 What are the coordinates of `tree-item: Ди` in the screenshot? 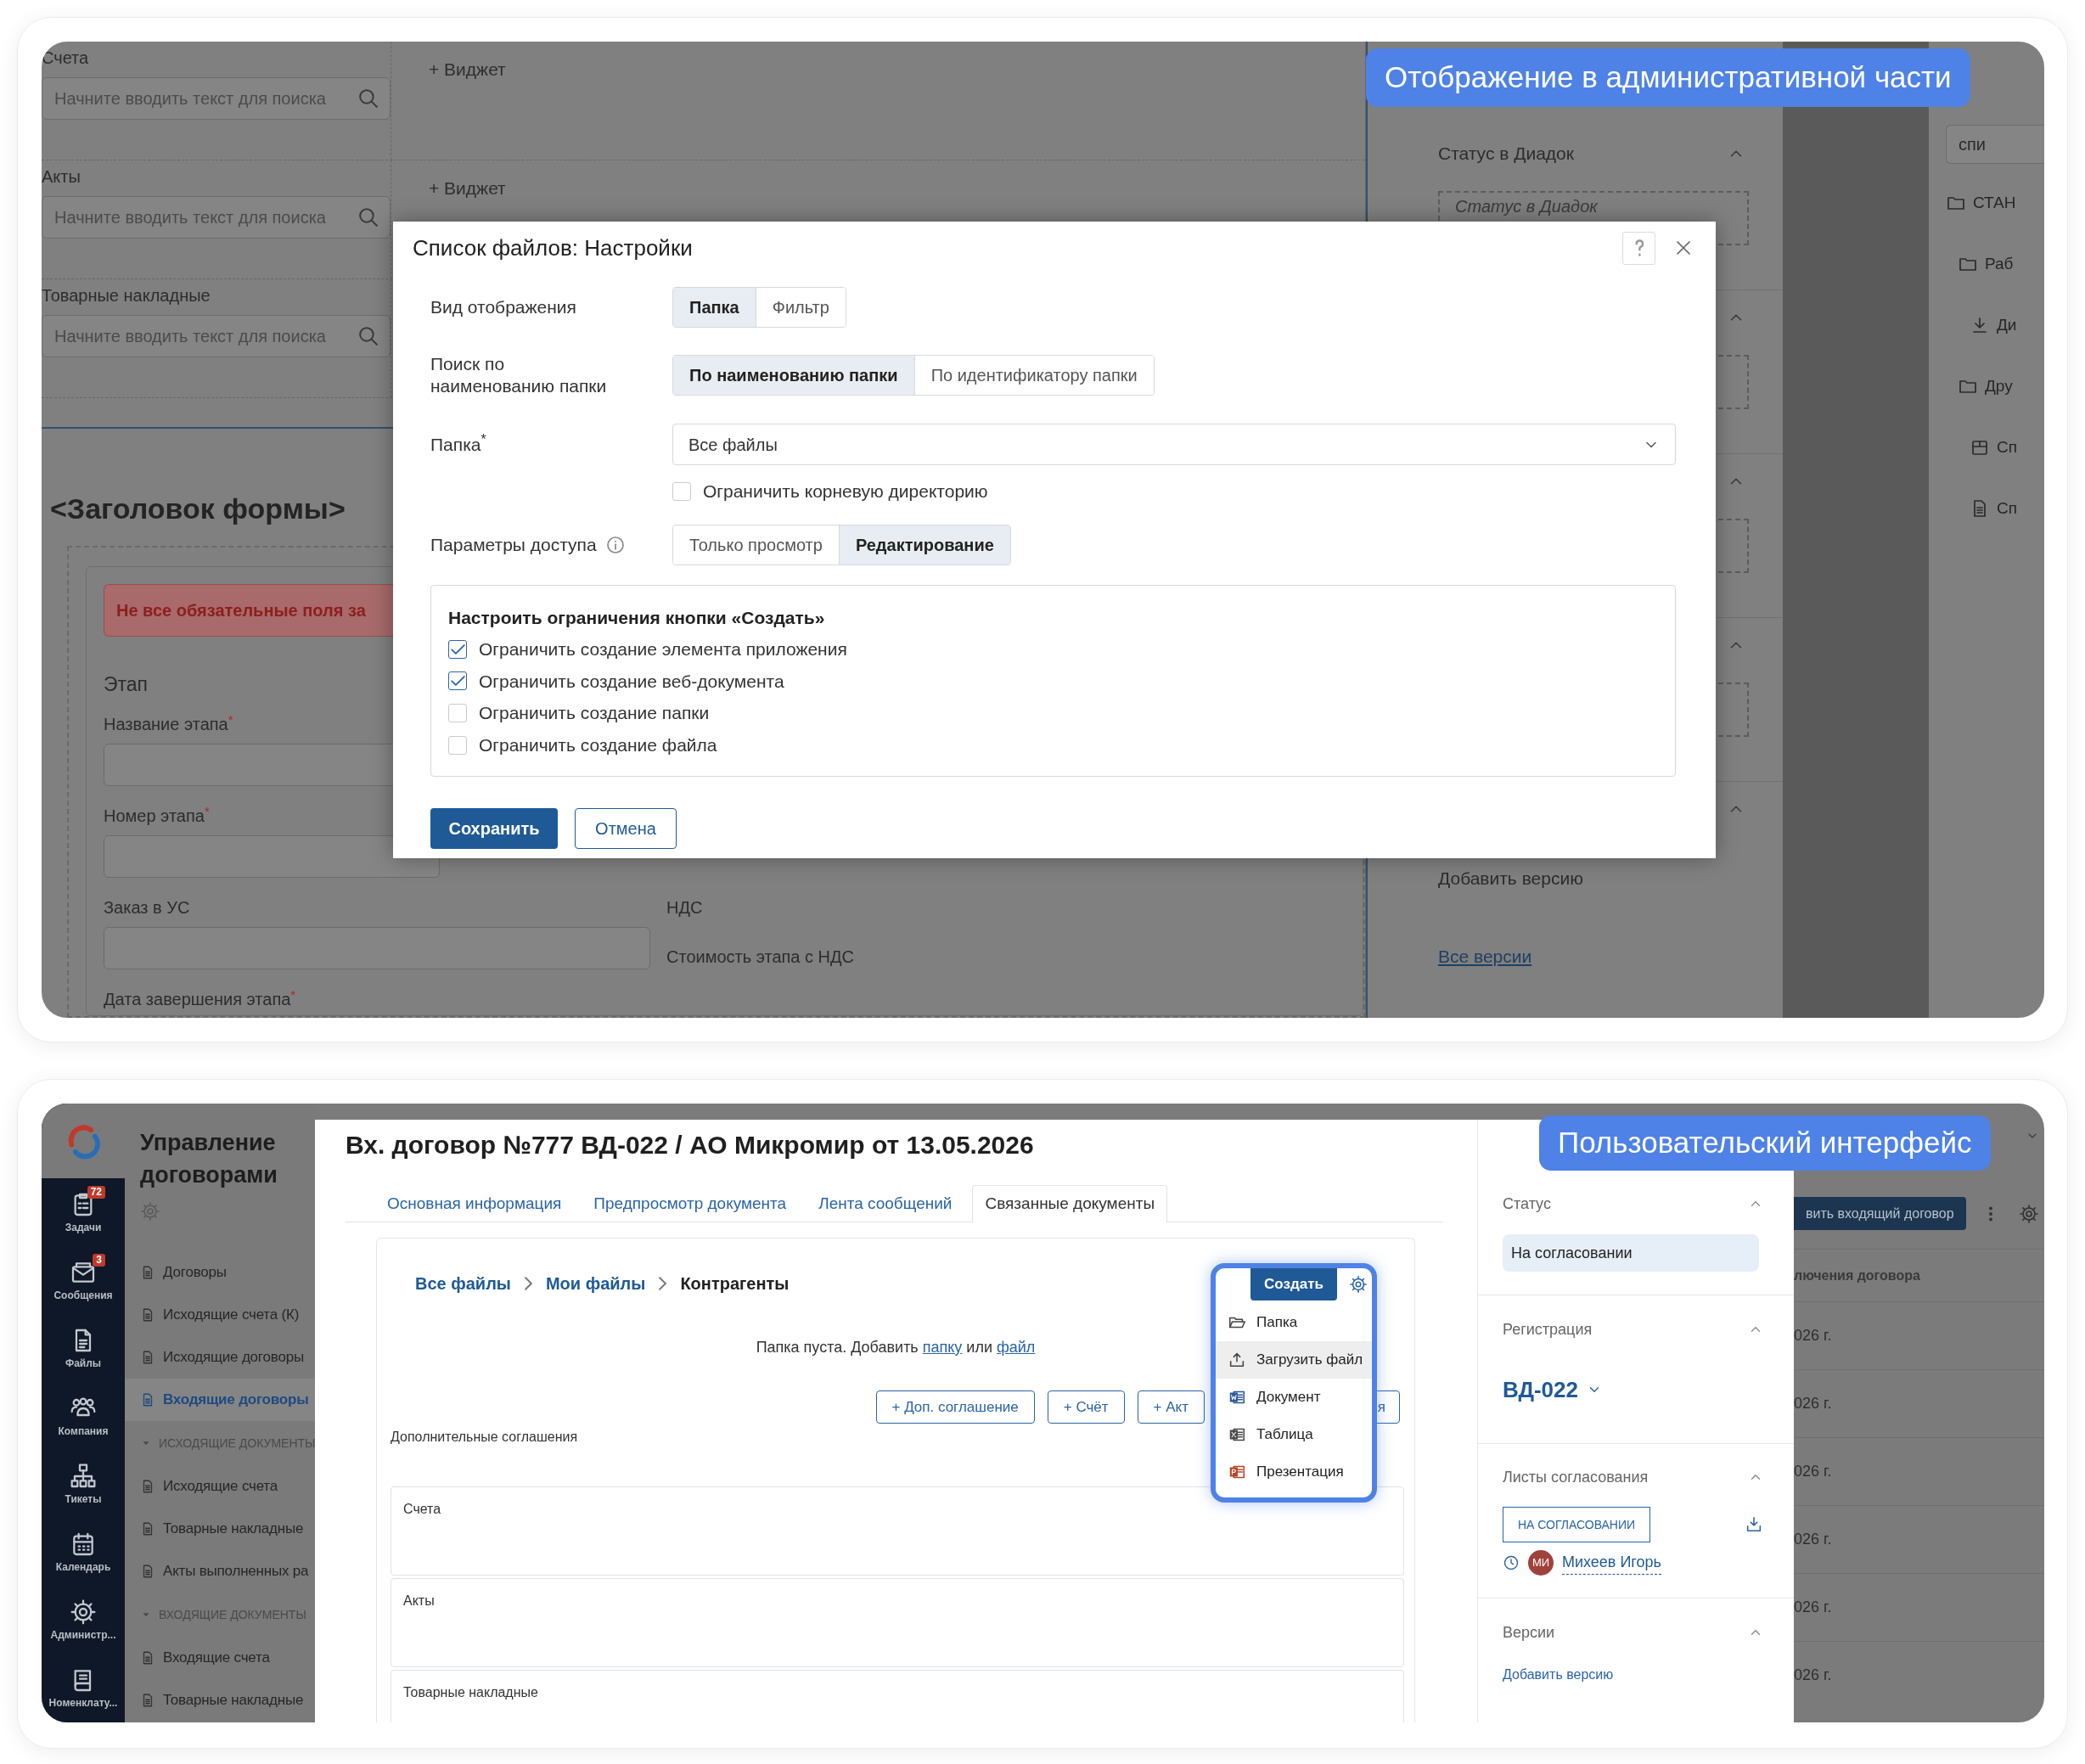 It's located at (2007, 325).